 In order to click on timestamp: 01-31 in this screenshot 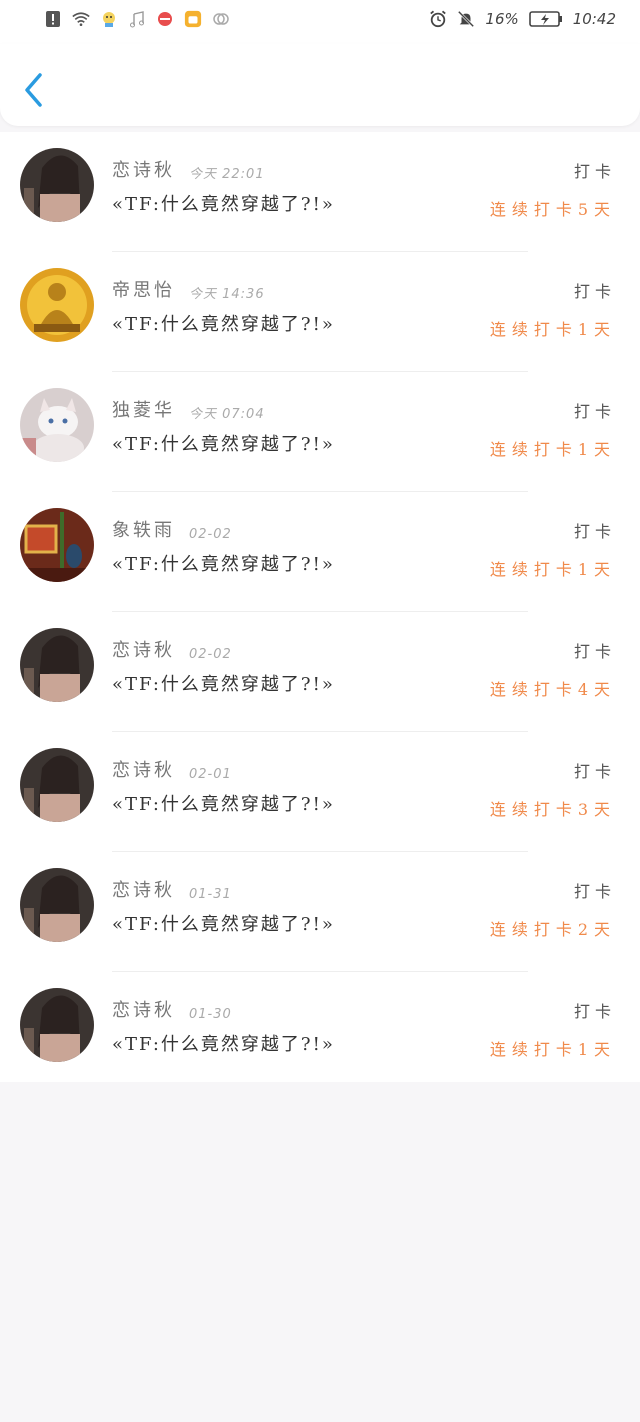, I will do `click(210, 894)`.